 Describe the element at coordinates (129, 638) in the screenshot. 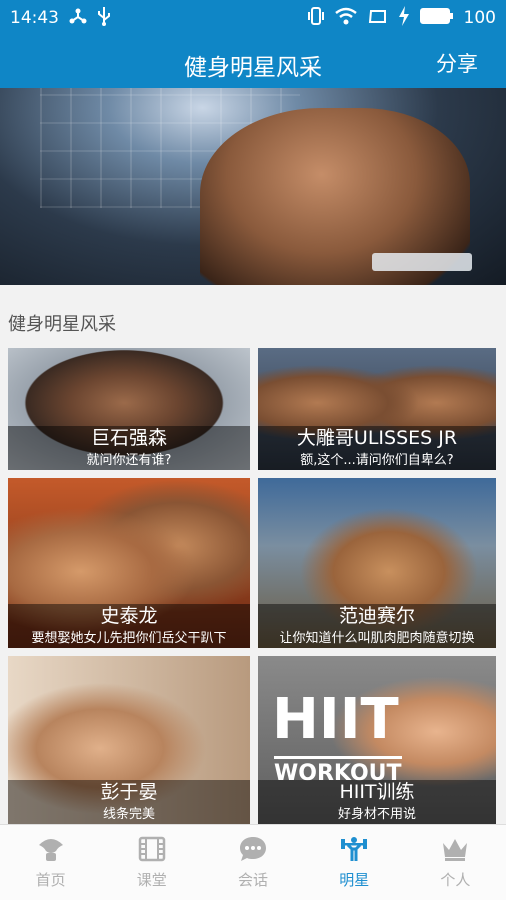

I see `star-desc: 要想娶她女儿先把你们岳父干趴下` at that location.